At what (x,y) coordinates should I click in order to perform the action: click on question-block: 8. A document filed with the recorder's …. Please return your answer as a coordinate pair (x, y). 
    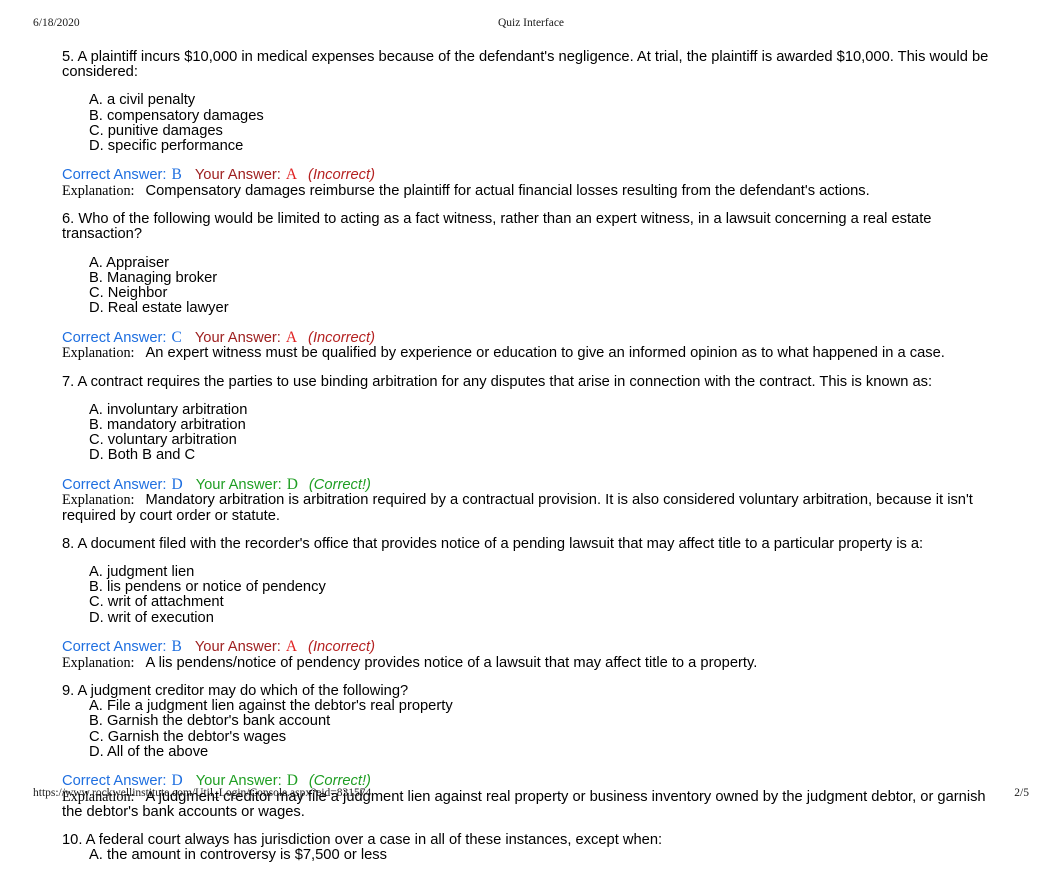
    Looking at the image, I should click on (532, 603).